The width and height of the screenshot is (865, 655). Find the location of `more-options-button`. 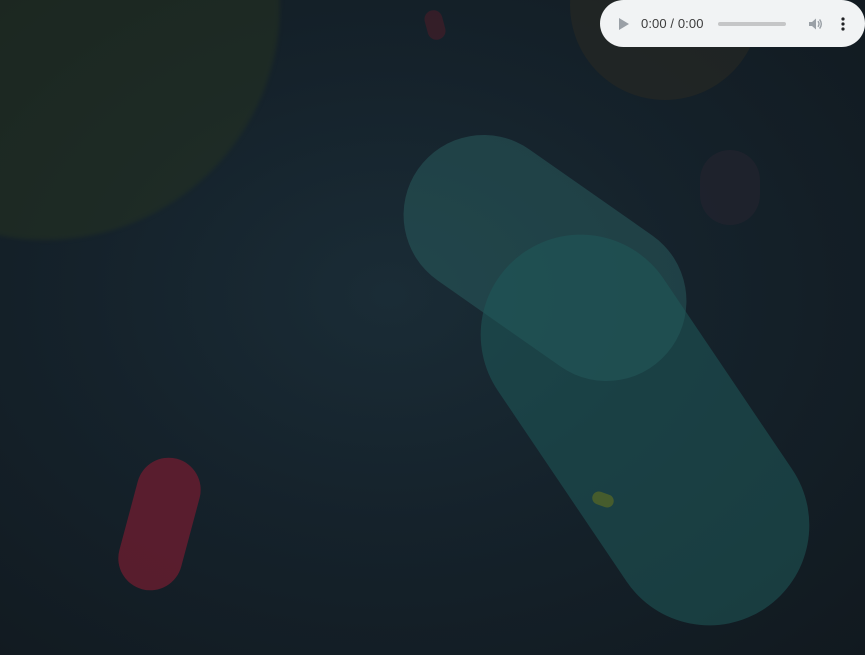

more-options-button is located at coordinates (843, 24).